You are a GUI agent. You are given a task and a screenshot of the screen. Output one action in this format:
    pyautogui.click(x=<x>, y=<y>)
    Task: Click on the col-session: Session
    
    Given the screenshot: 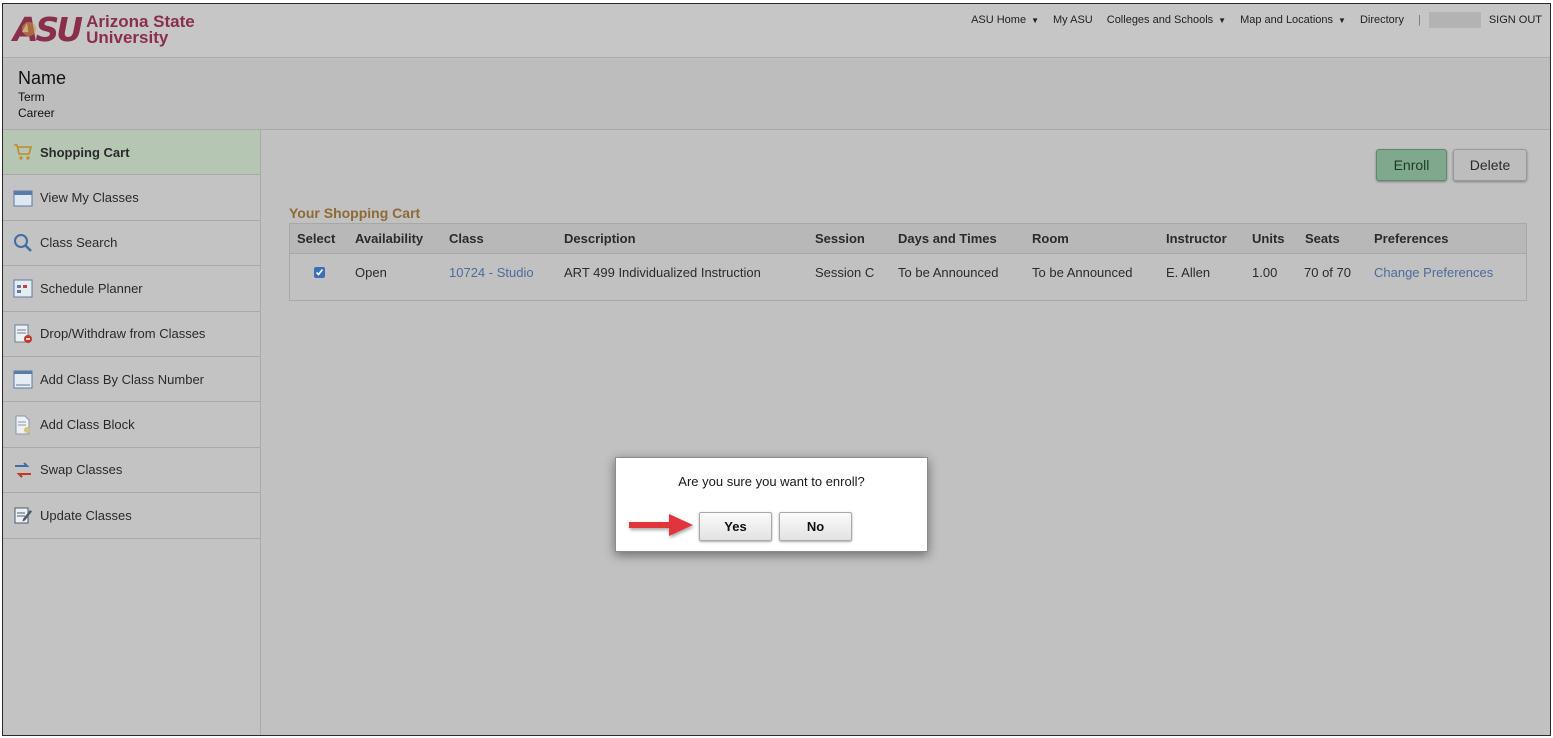 What is the action you would take?
    pyautogui.click(x=840, y=238)
    